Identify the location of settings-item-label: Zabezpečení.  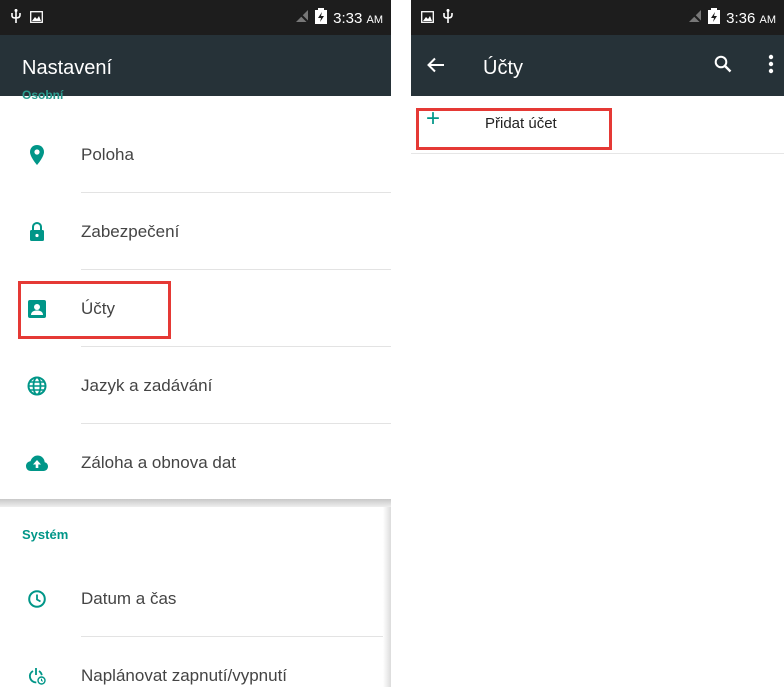
(130, 231).